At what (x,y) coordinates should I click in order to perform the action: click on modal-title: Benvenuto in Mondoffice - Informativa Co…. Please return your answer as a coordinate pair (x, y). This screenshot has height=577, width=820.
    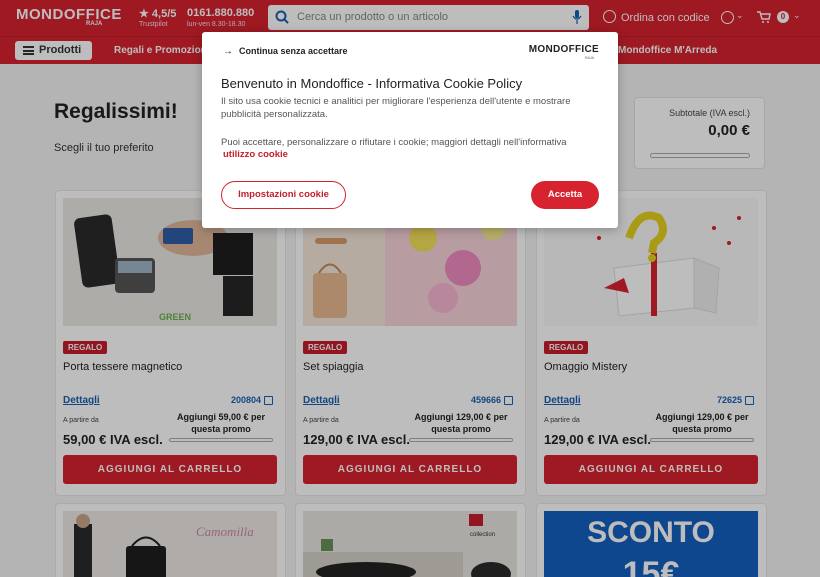
    Looking at the image, I should click on (372, 83).